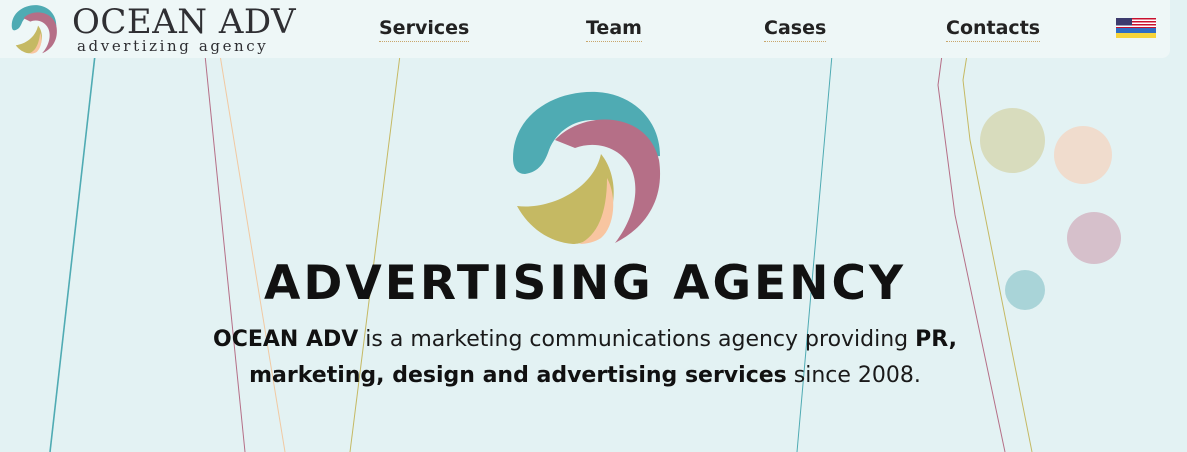  I want to click on brand-tagline: advertizing agency, so click(173, 46).